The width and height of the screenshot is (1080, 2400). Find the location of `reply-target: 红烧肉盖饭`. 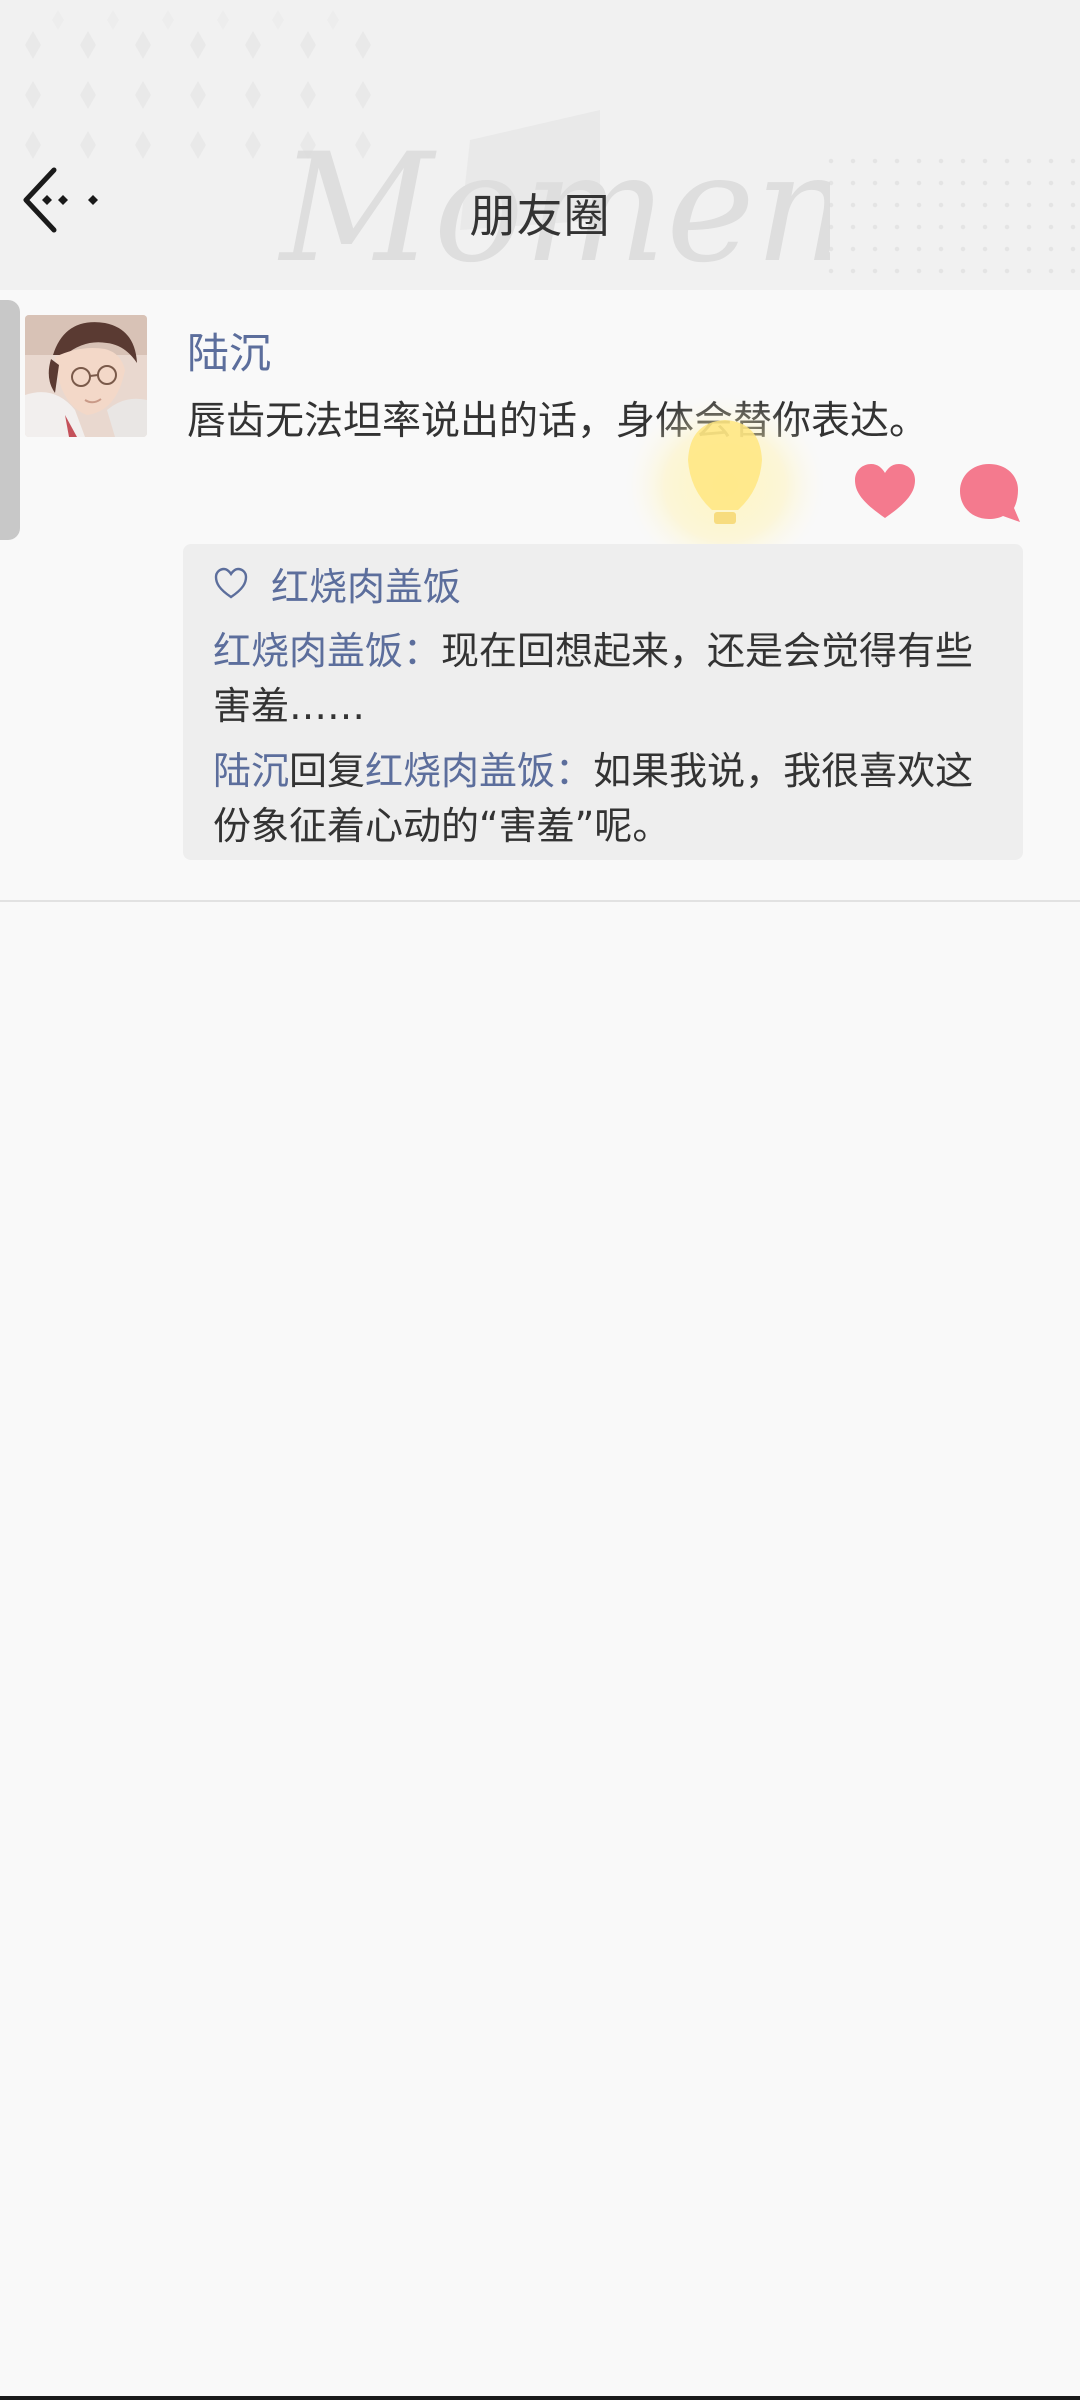

reply-target: 红烧肉盖饭 is located at coordinates (460, 771).